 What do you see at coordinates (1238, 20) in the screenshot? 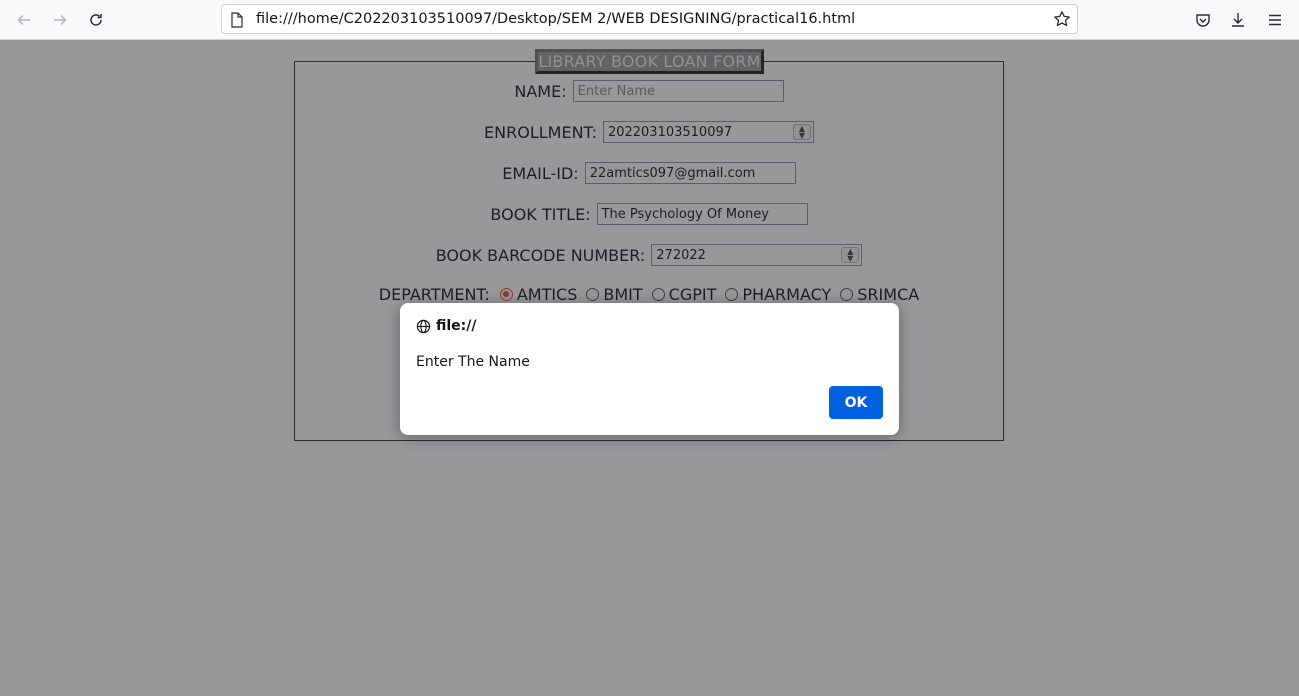
I see `downloads-icon` at bounding box center [1238, 20].